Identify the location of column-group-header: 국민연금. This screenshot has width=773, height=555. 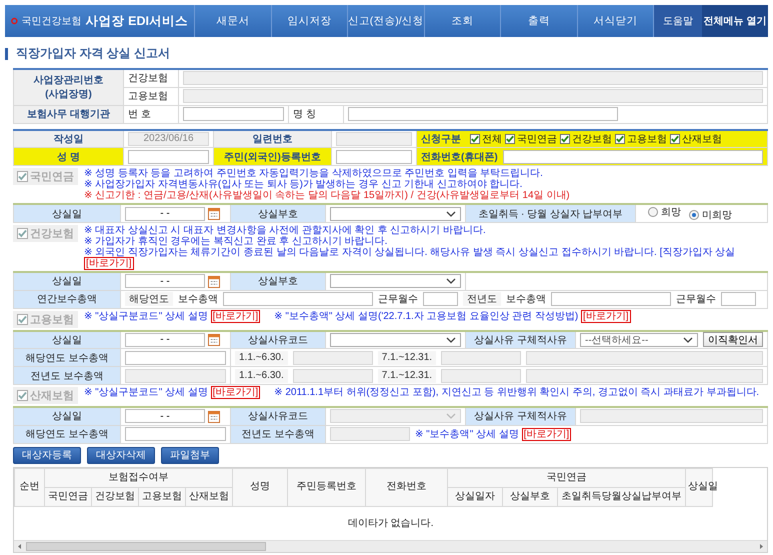
(567, 477).